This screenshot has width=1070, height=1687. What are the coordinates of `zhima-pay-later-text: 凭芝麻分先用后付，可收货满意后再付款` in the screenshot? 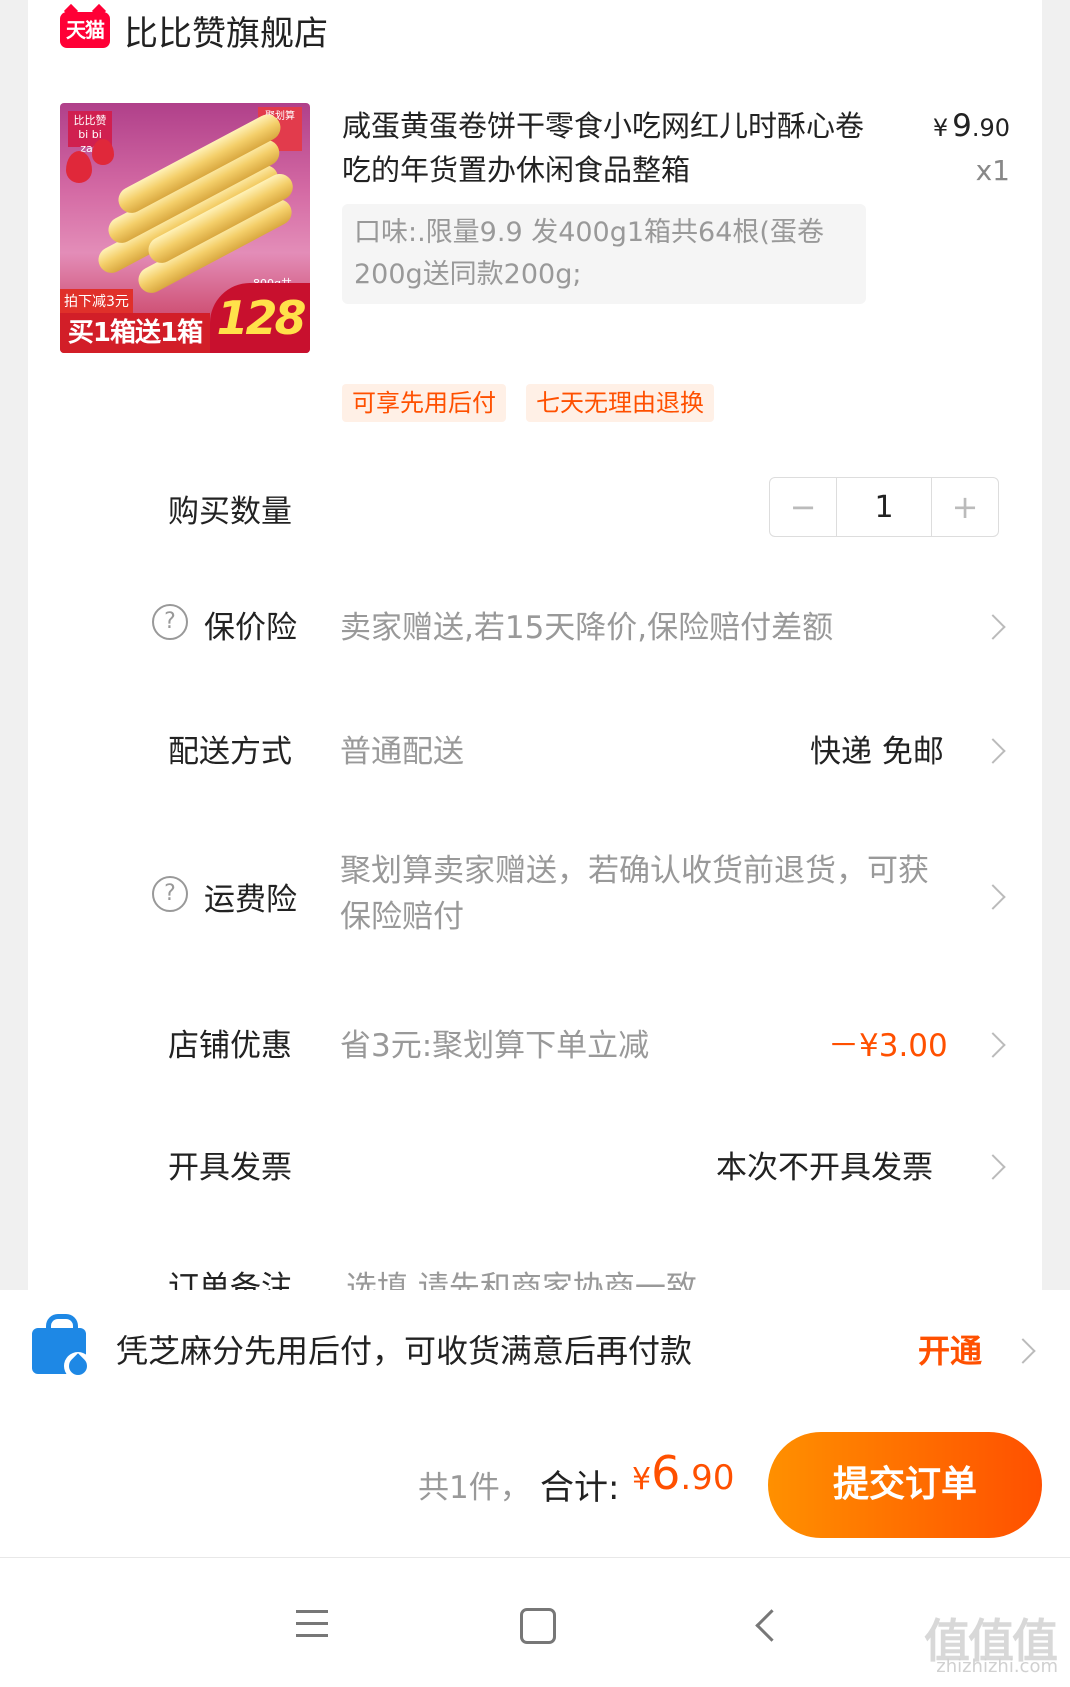 It's located at (404, 1351).